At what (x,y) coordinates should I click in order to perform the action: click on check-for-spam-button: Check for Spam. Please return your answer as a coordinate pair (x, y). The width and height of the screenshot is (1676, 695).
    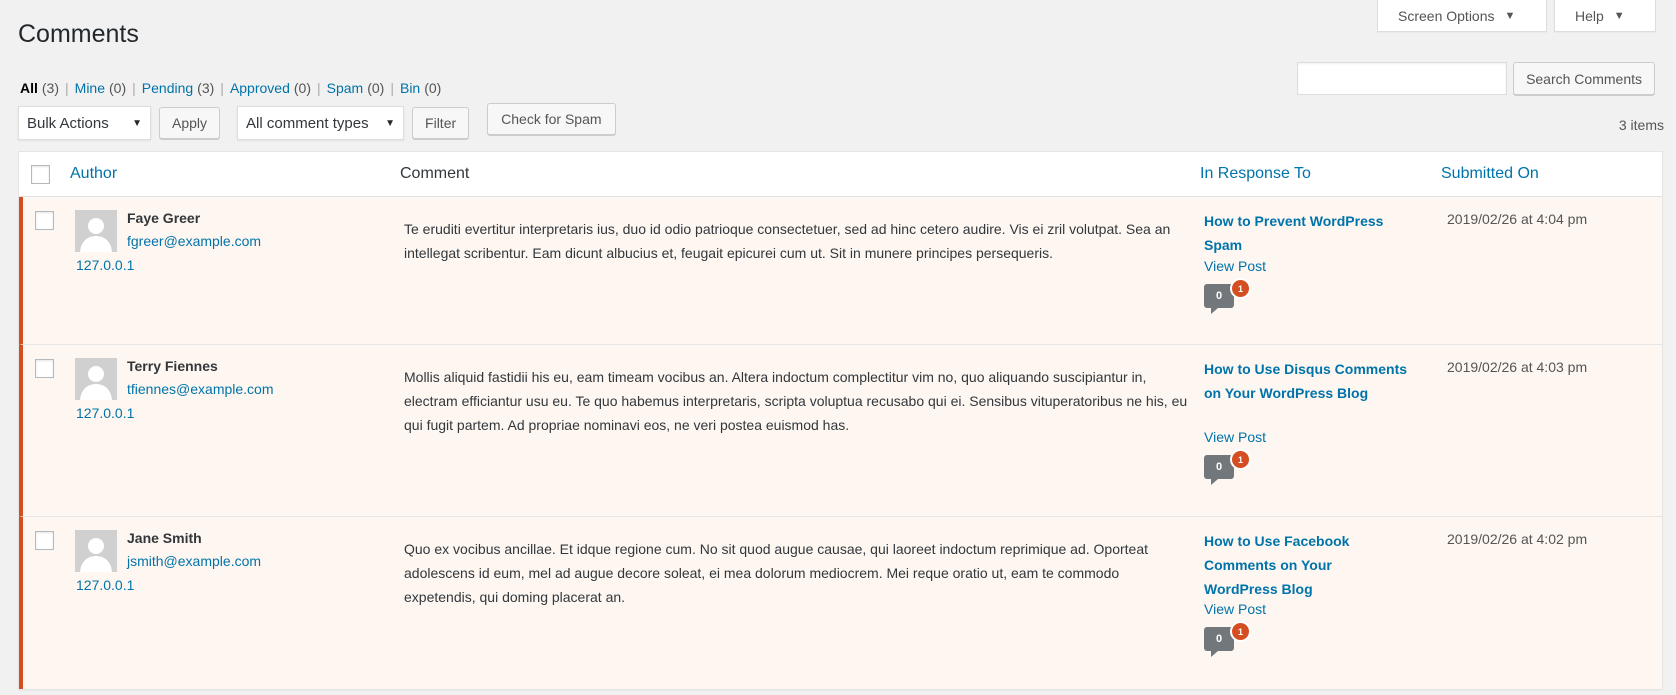
    Looking at the image, I should click on (551, 119).